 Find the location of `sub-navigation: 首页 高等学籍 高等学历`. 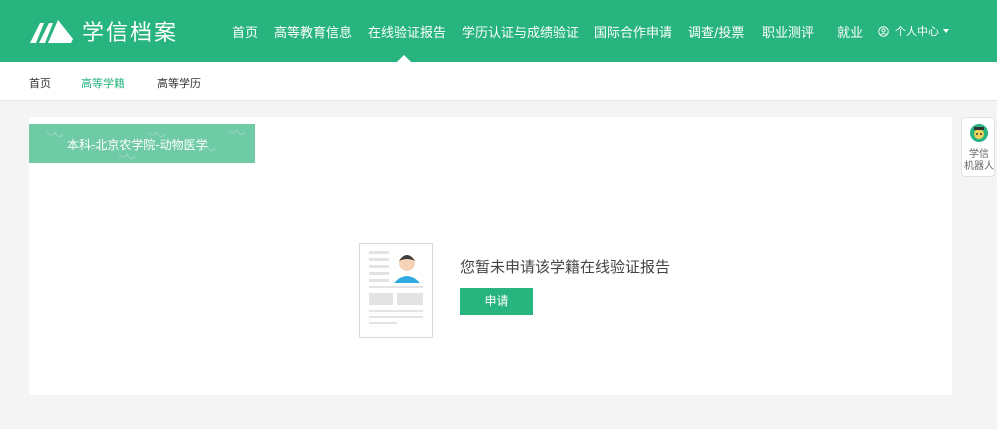

sub-navigation: 首页 高等学籍 高等学历 is located at coordinates (498, 81).